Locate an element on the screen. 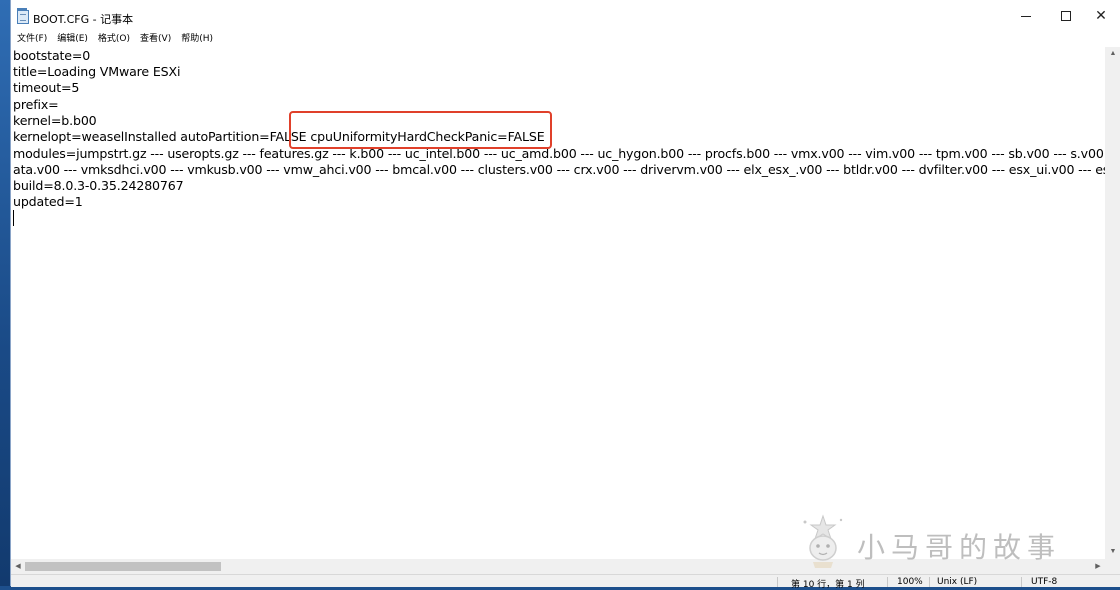 The height and width of the screenshot is (590, 1120). vertical-scrollbar is located at coordinates (1112, 303).